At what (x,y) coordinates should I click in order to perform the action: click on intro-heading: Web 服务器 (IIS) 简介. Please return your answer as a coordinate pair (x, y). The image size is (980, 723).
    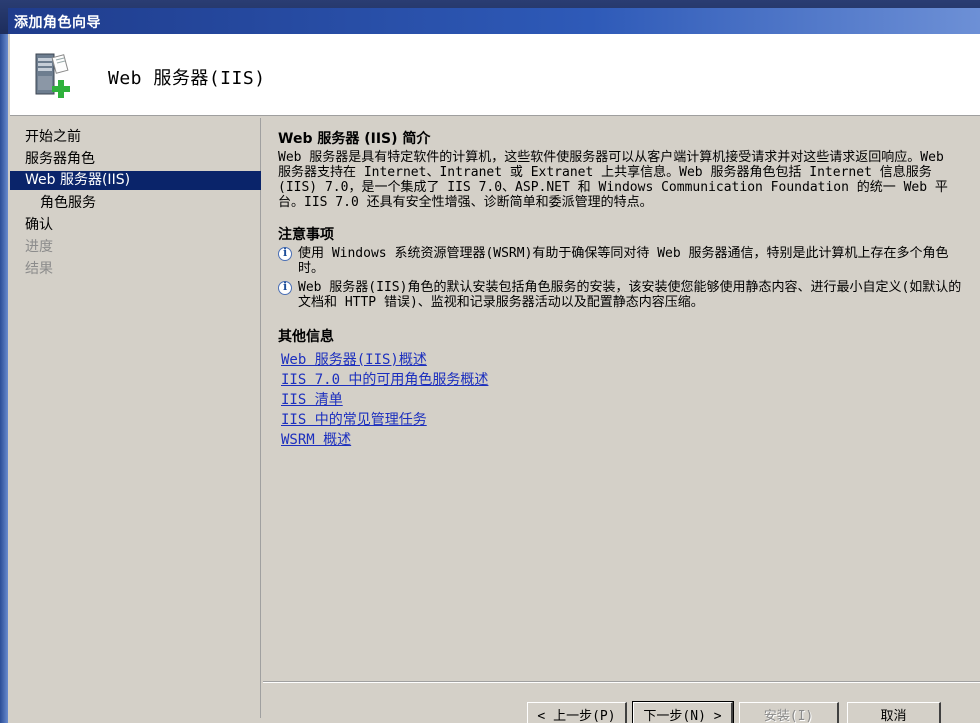
    Looking at the image, I should click on (354, 139).